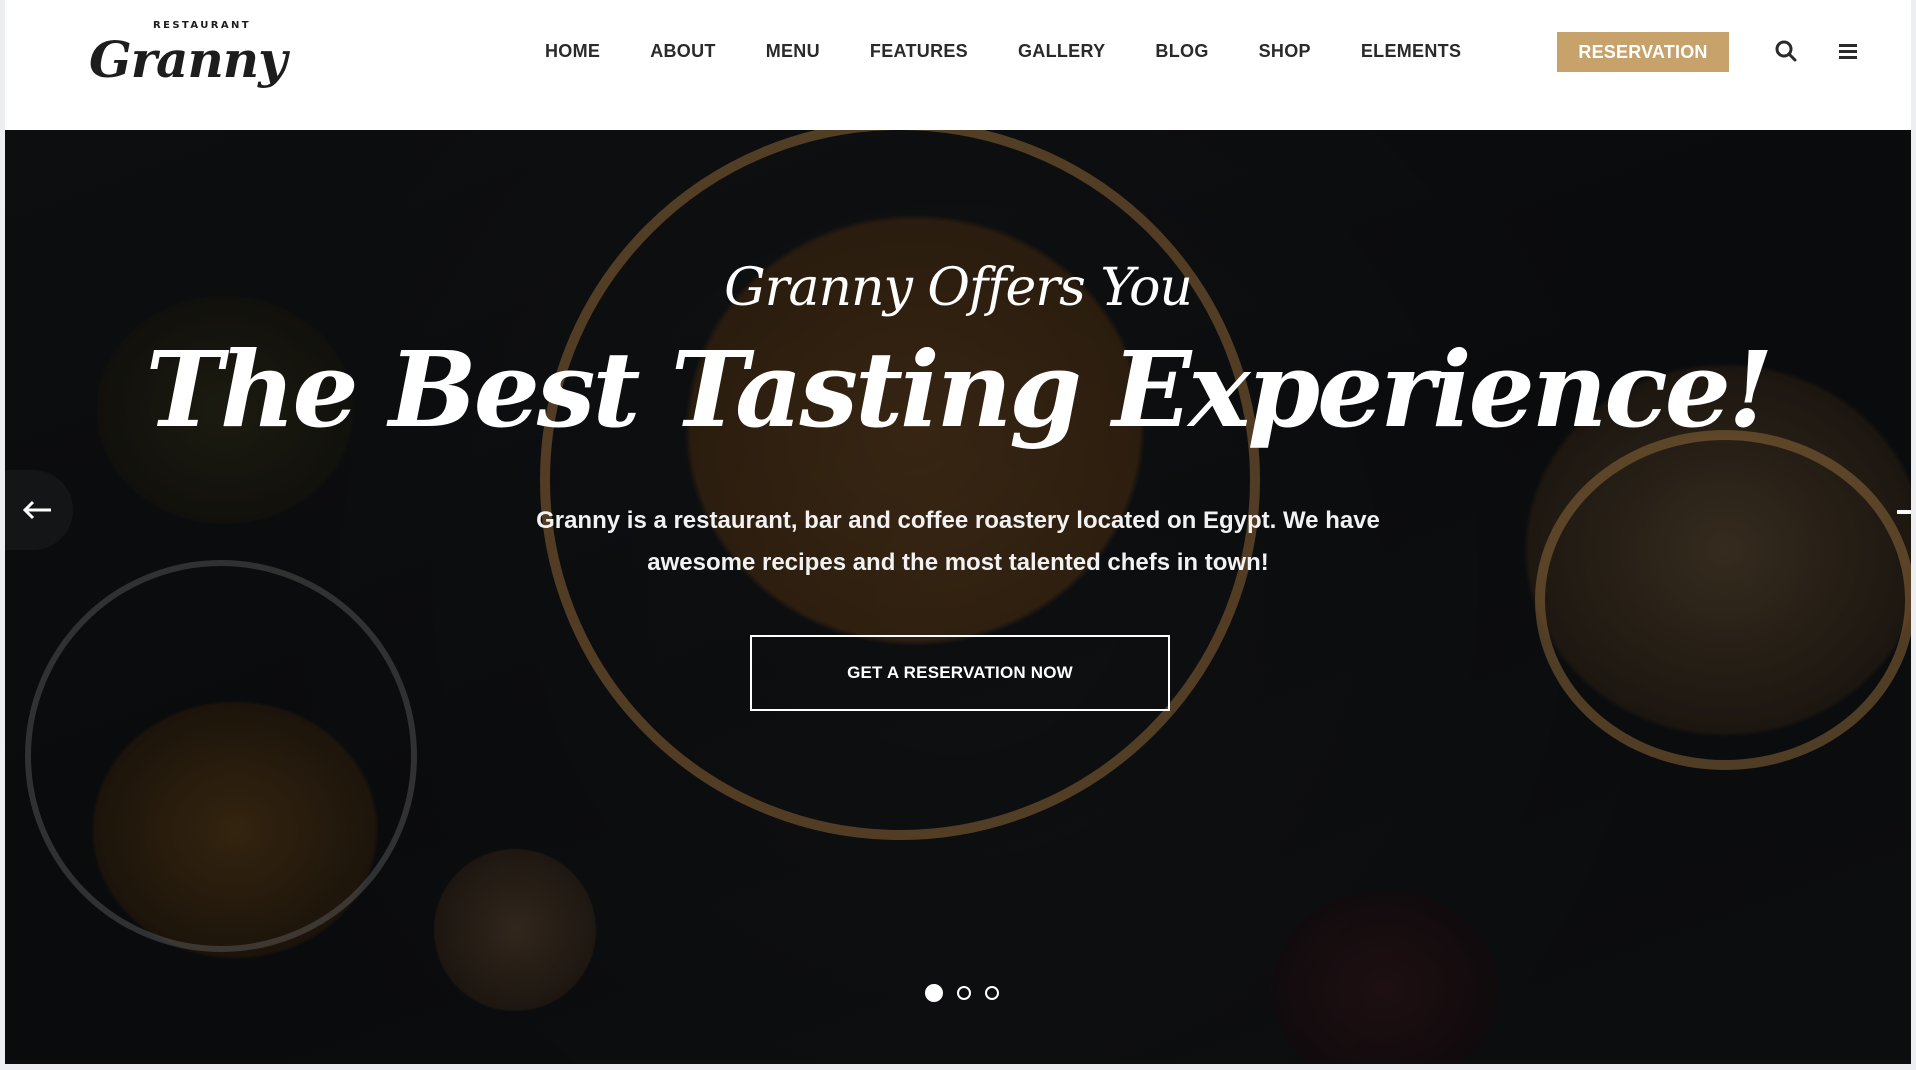 The image size is (1916, 1070). I want to click on arrow-left-icon, so click(36, 510).